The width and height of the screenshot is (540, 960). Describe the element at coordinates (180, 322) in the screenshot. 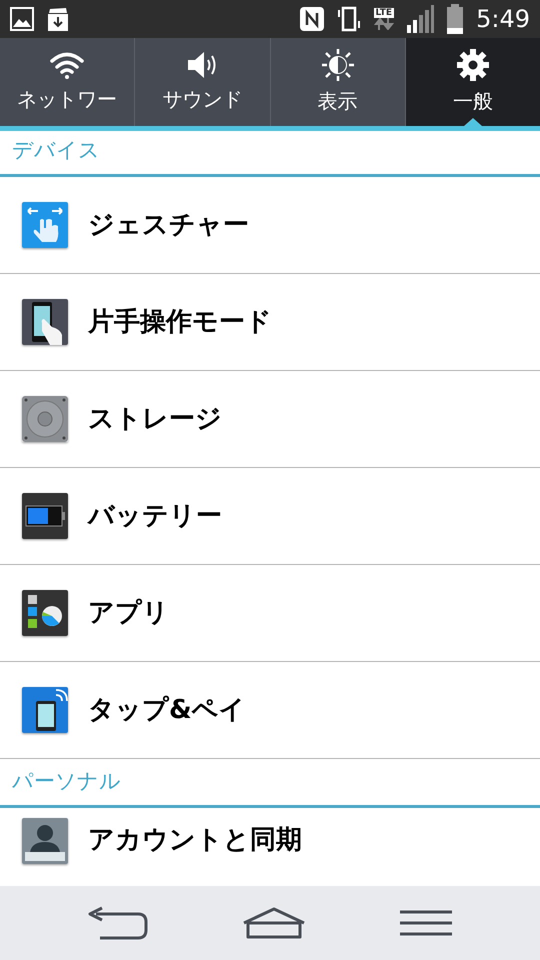

I see `item-label: 片手操作モード` at that location.